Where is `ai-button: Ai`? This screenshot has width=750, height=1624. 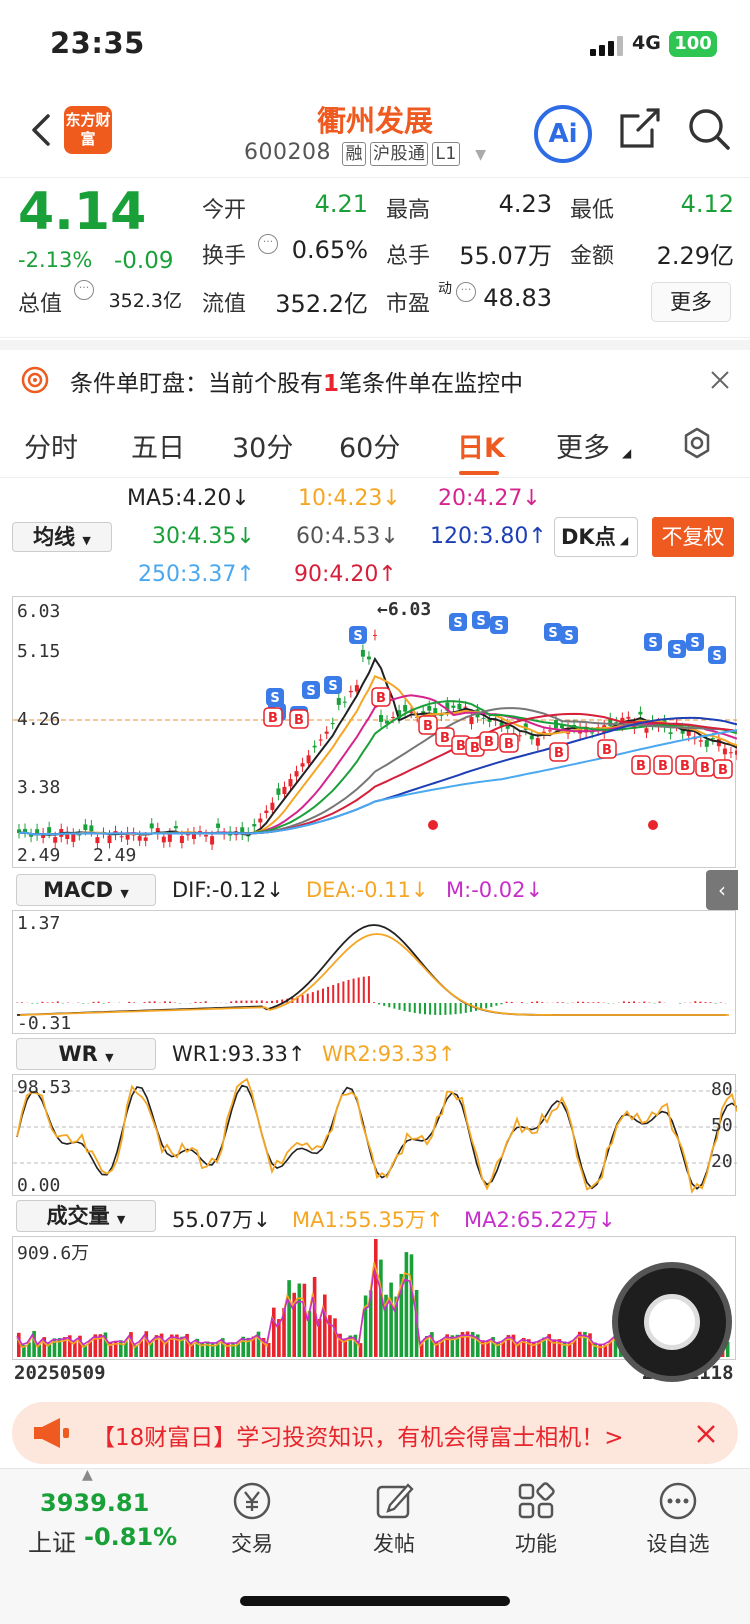 ai-button: Ai is located at coordinates (563, 134).